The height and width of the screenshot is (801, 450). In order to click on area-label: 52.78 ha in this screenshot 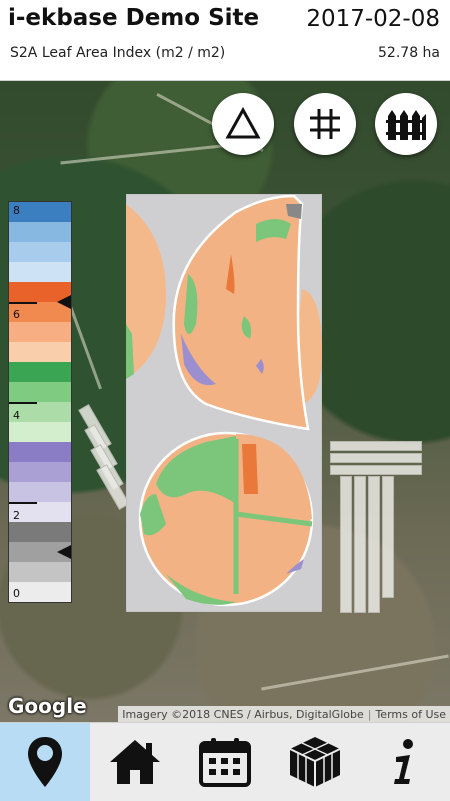, I will do `click(409, 53)`.